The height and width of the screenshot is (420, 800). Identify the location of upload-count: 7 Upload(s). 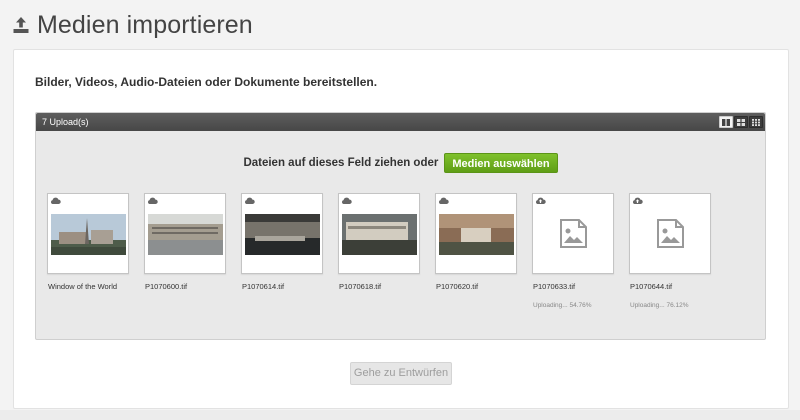
(65, 122).